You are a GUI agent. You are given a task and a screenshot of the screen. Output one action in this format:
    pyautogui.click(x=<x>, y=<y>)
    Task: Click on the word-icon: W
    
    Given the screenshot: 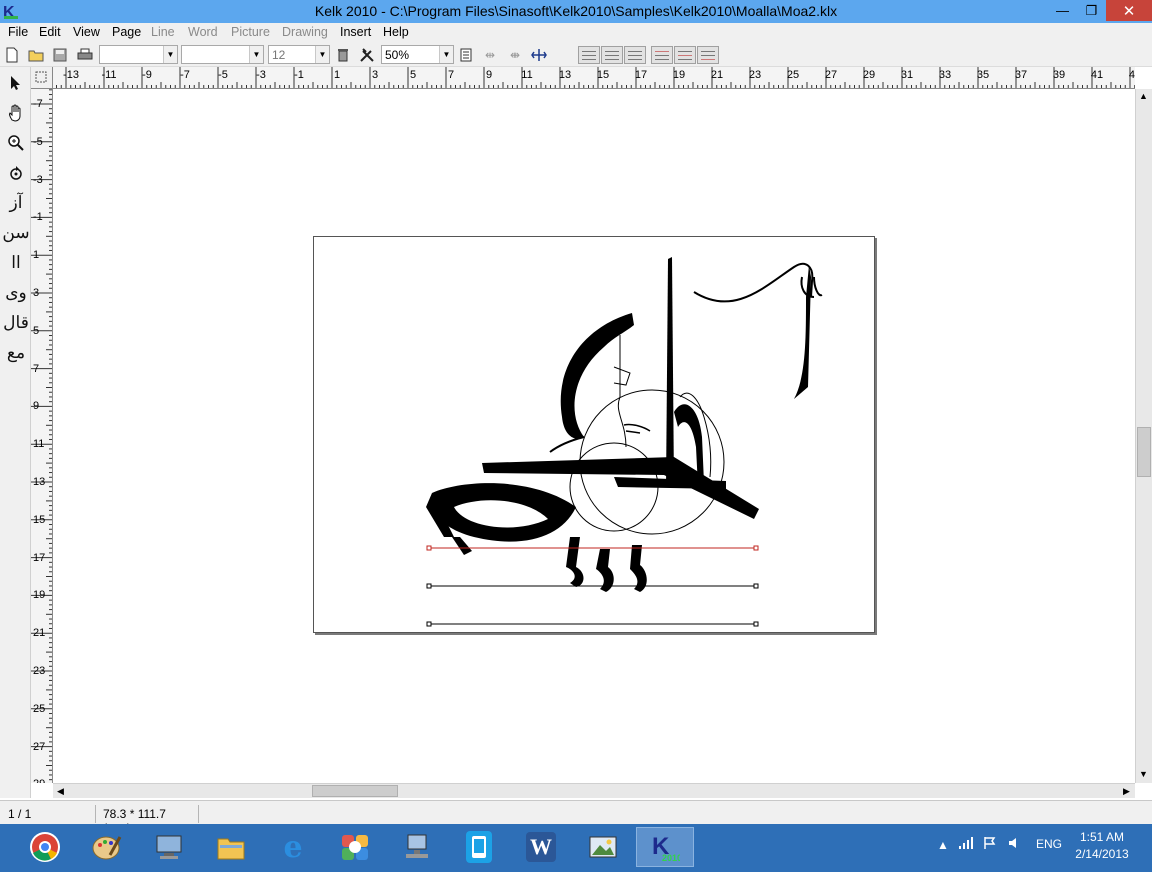 What is the action you would take?
    pyautogui.click(x=541, y=847)
    